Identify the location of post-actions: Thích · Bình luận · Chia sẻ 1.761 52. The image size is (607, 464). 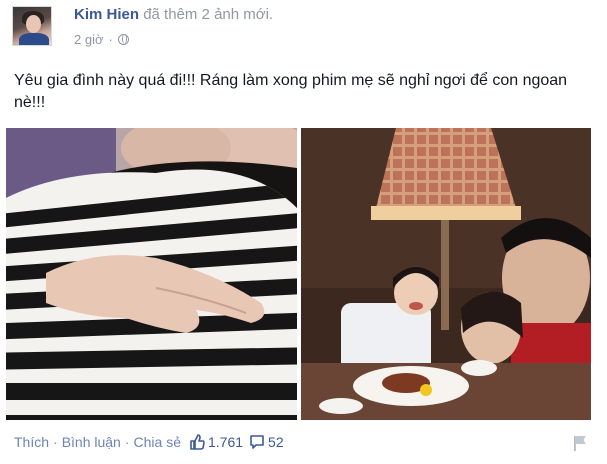
(149, 442).